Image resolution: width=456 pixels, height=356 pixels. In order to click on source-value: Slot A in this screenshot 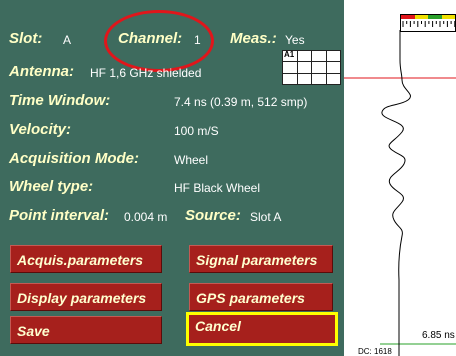, I will do `click(265, 217)`.